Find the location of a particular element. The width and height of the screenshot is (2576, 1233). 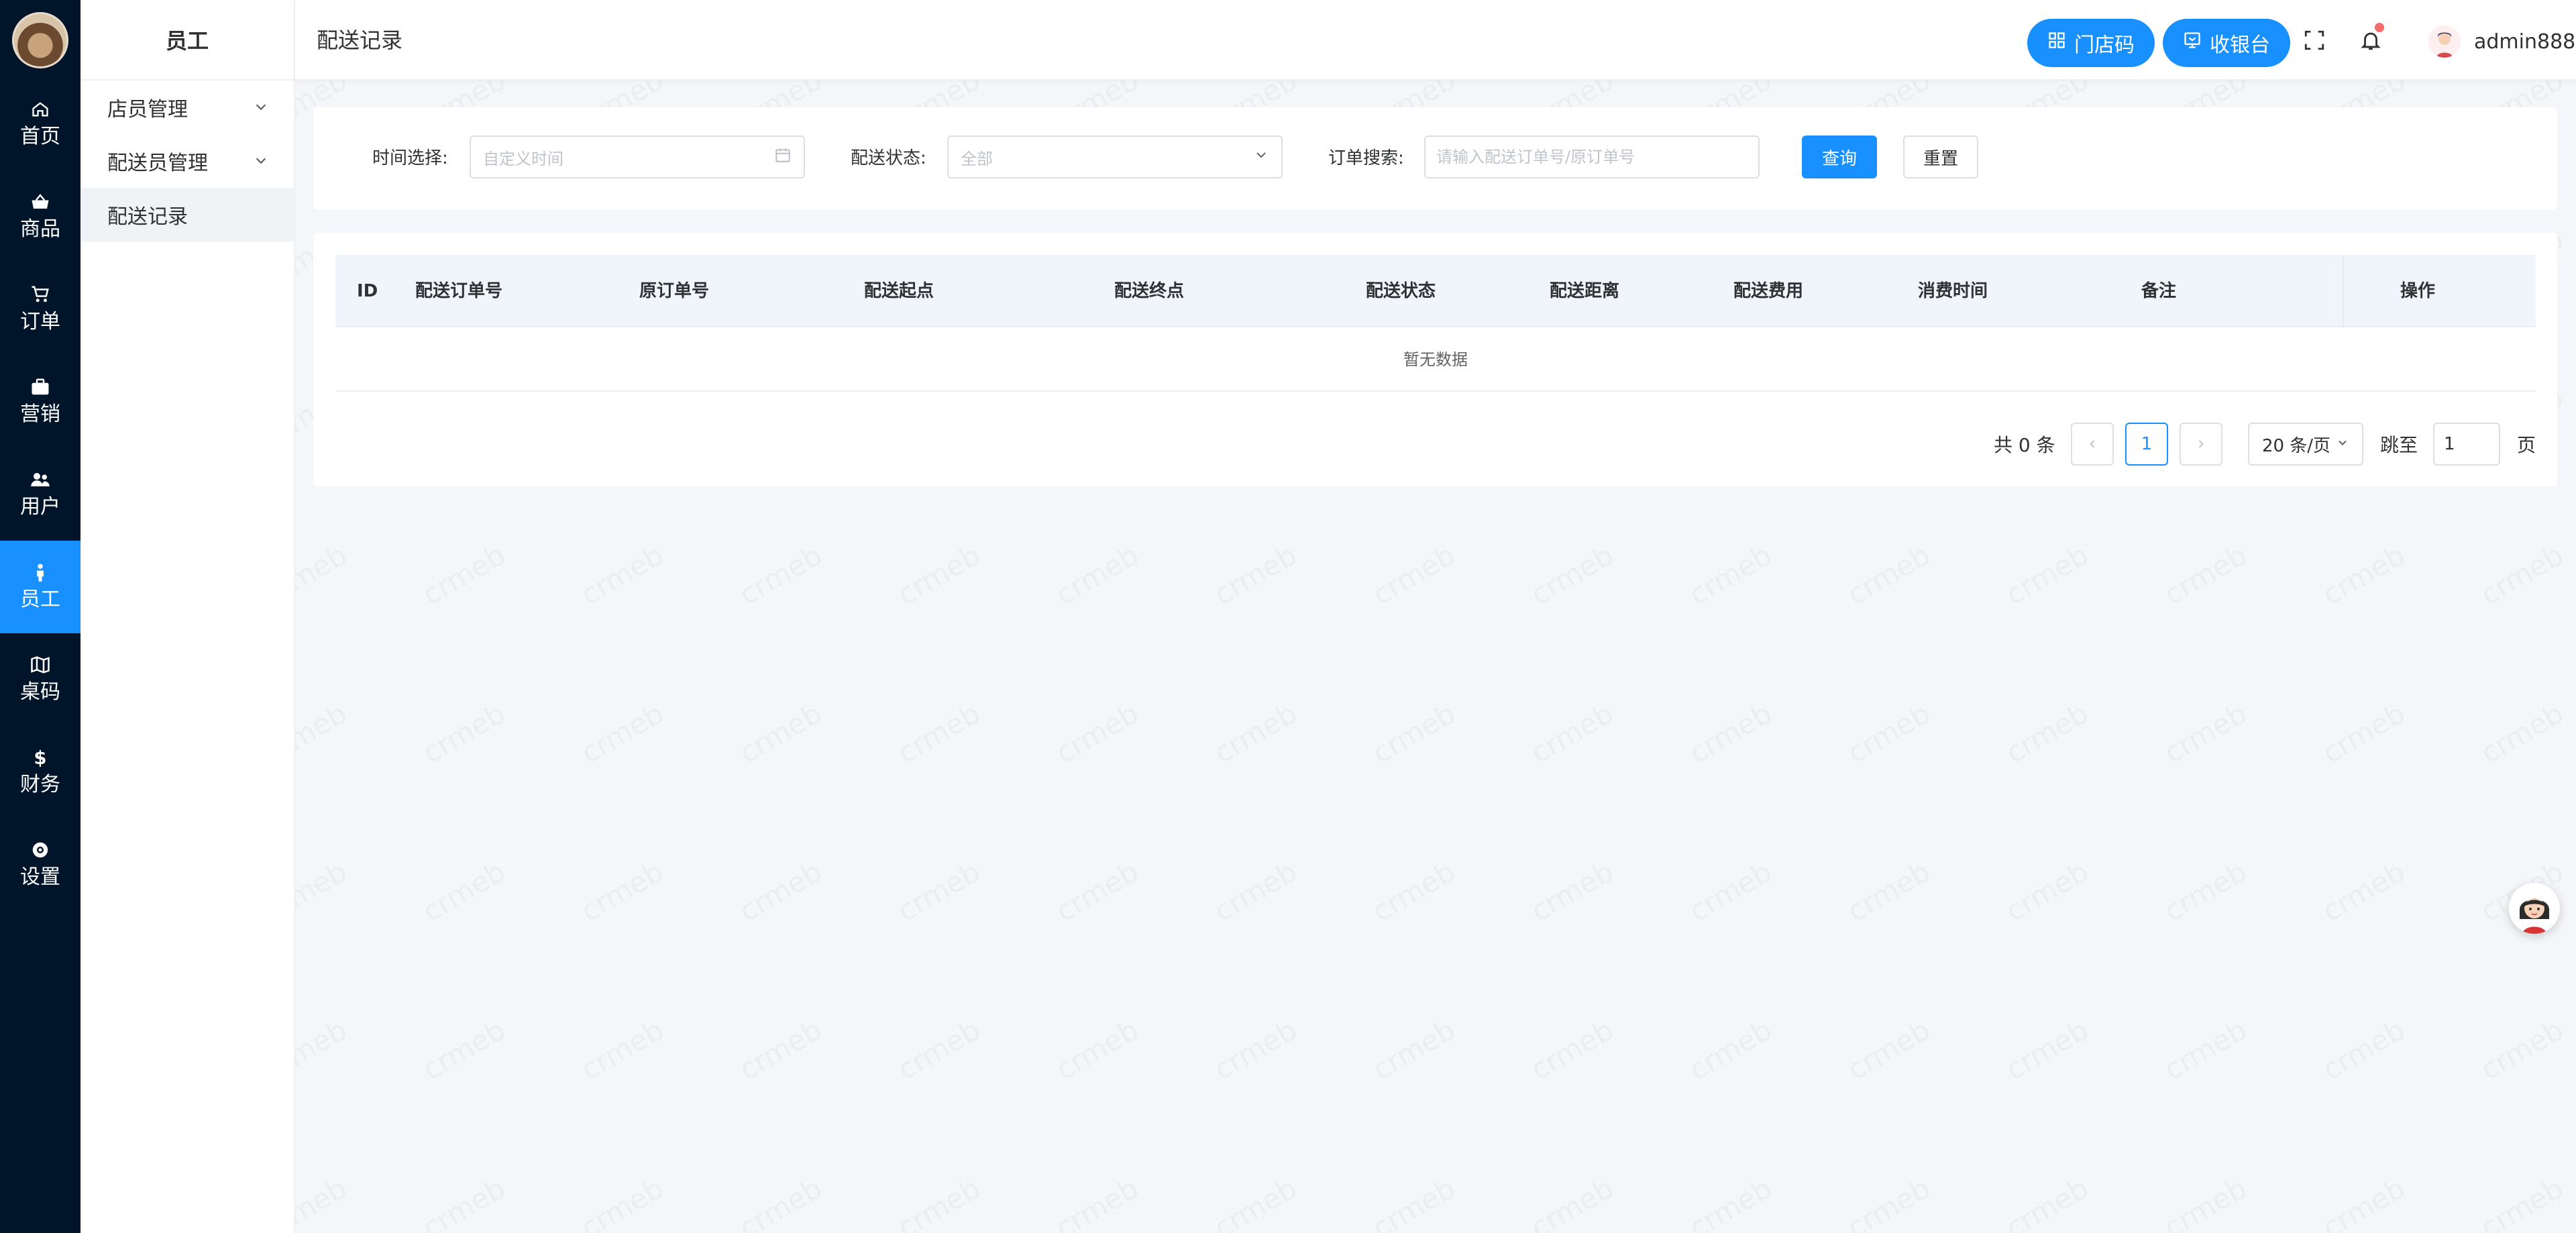

submenu-item-courier-management: 配送员管理 is located at coordinates (187, 161).